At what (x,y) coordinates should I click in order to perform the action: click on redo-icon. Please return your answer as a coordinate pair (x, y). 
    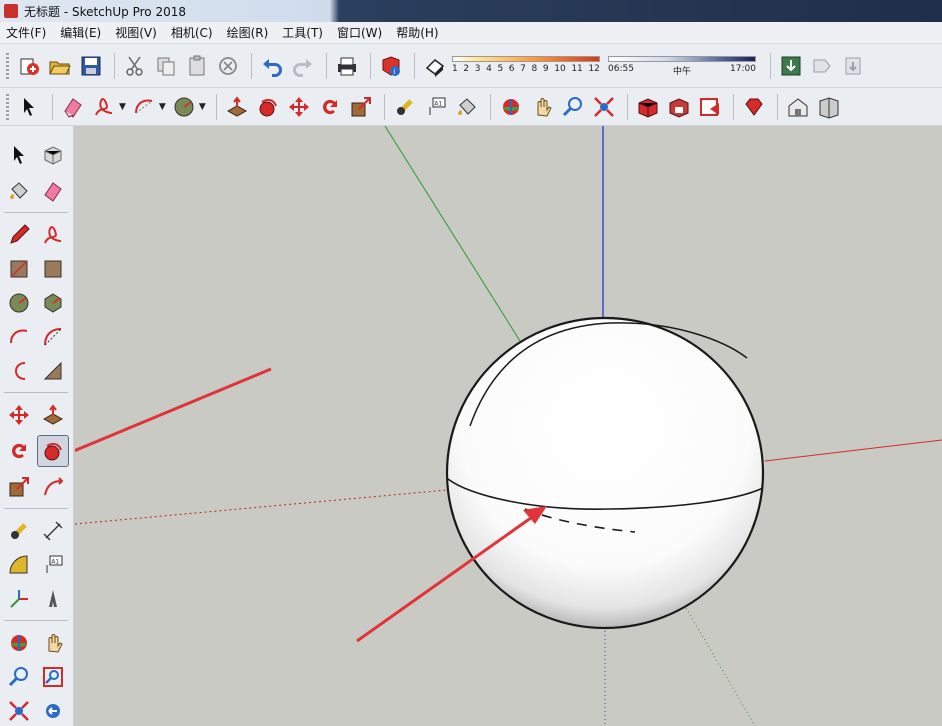
    Looking at the image, I should click on (303, 66).